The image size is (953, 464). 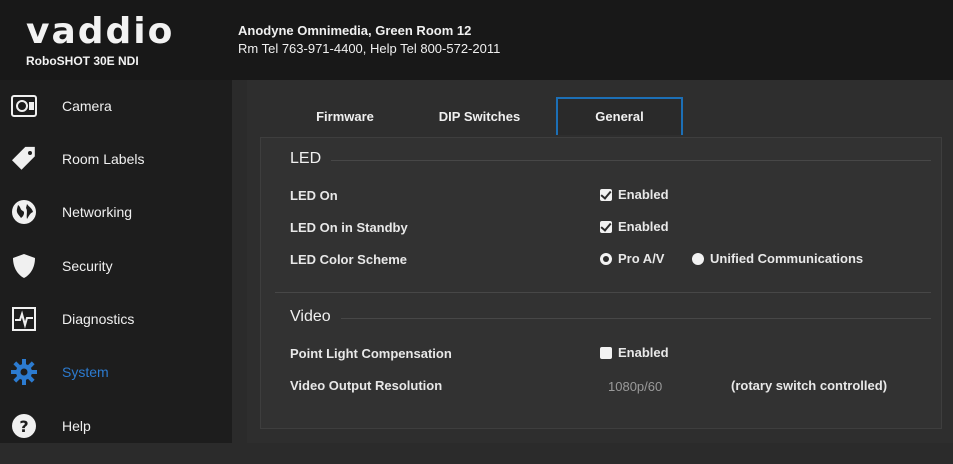 What do you see at coordinates (631, 160) in the screenshot?
I see `led-section-divider` at bounding box center [631, 160].